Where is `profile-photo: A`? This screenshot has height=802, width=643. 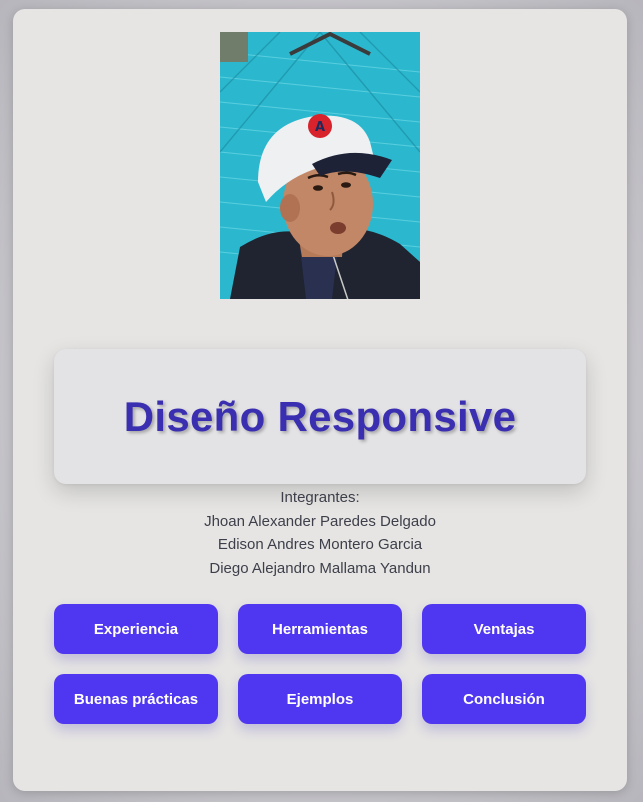
profile-photo: A is located at coordinates (320, 165).